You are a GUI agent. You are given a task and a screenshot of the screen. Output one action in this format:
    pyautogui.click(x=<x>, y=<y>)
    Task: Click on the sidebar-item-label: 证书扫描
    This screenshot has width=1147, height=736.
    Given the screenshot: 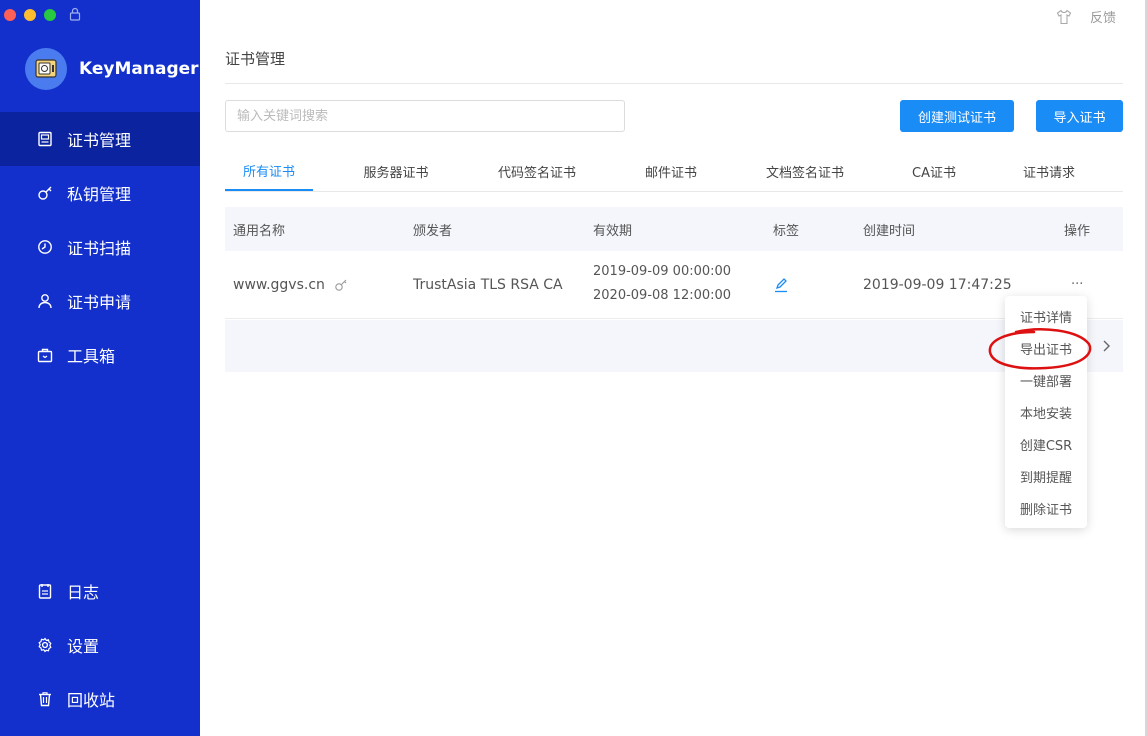 What is the action you would take?
    pyautogui.click(x=99, y=248)
    